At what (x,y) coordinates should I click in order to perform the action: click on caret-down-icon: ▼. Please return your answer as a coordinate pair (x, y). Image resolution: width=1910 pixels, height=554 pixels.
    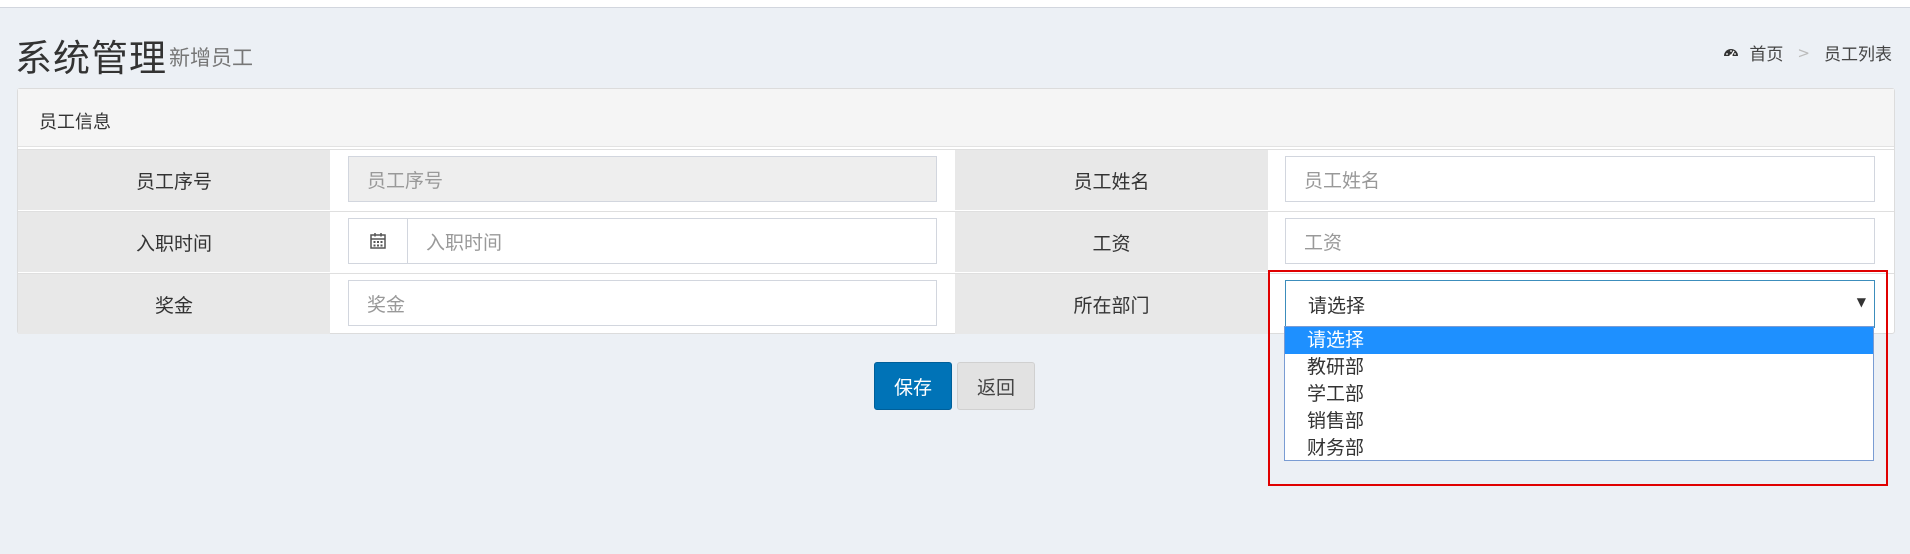
    Looking at the image, I should click on (1861, 302).